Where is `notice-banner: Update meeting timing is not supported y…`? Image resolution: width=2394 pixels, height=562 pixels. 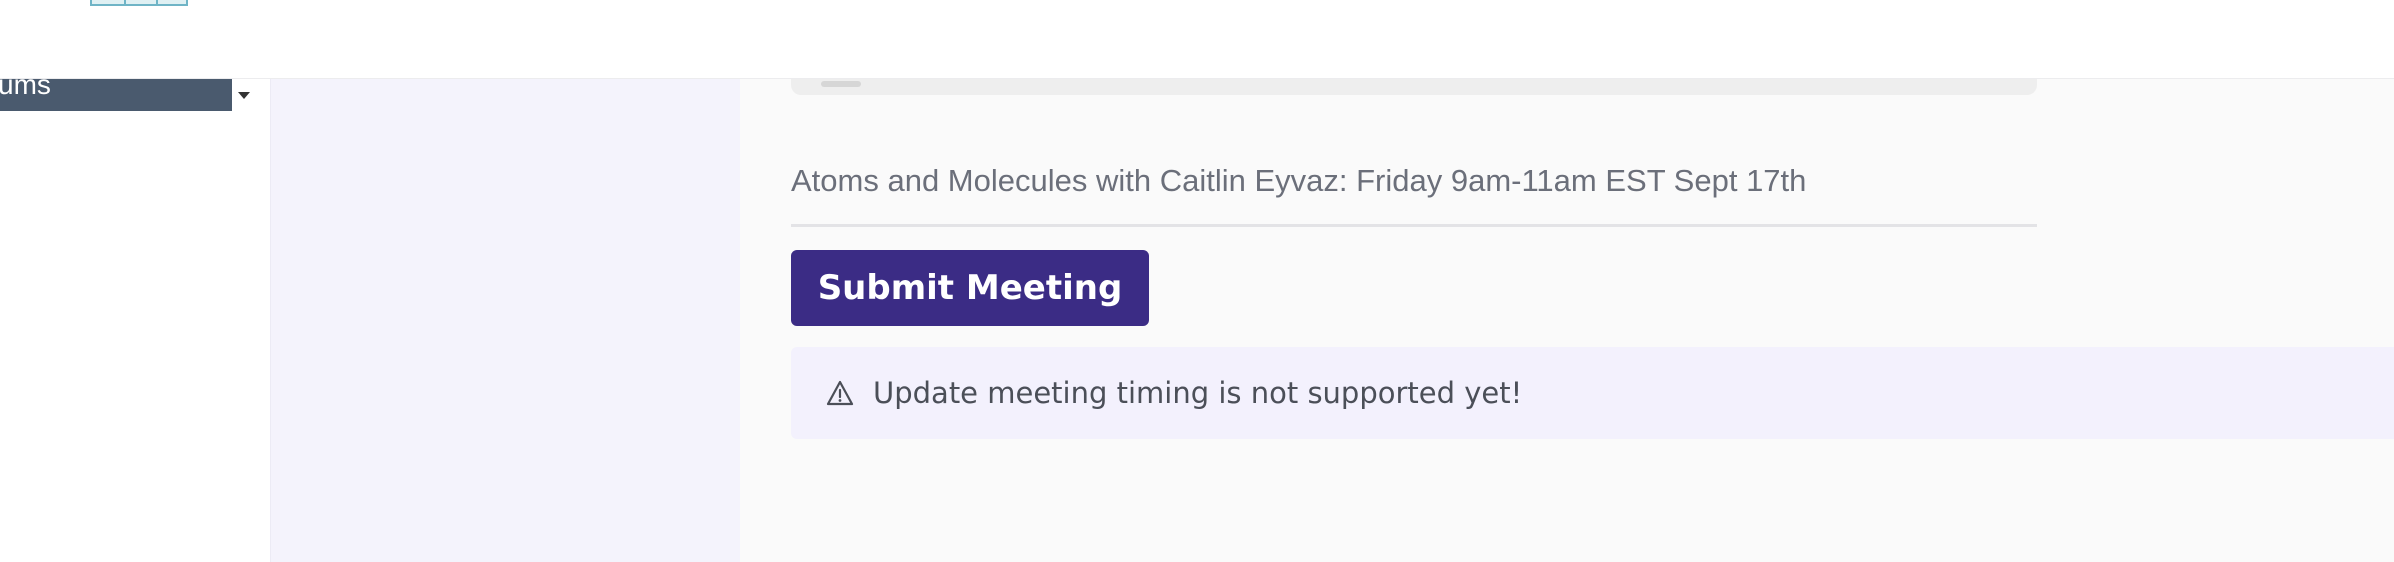
notice-banner: Update meeting timing is not supported y… is located at coordinates (1592, 393).